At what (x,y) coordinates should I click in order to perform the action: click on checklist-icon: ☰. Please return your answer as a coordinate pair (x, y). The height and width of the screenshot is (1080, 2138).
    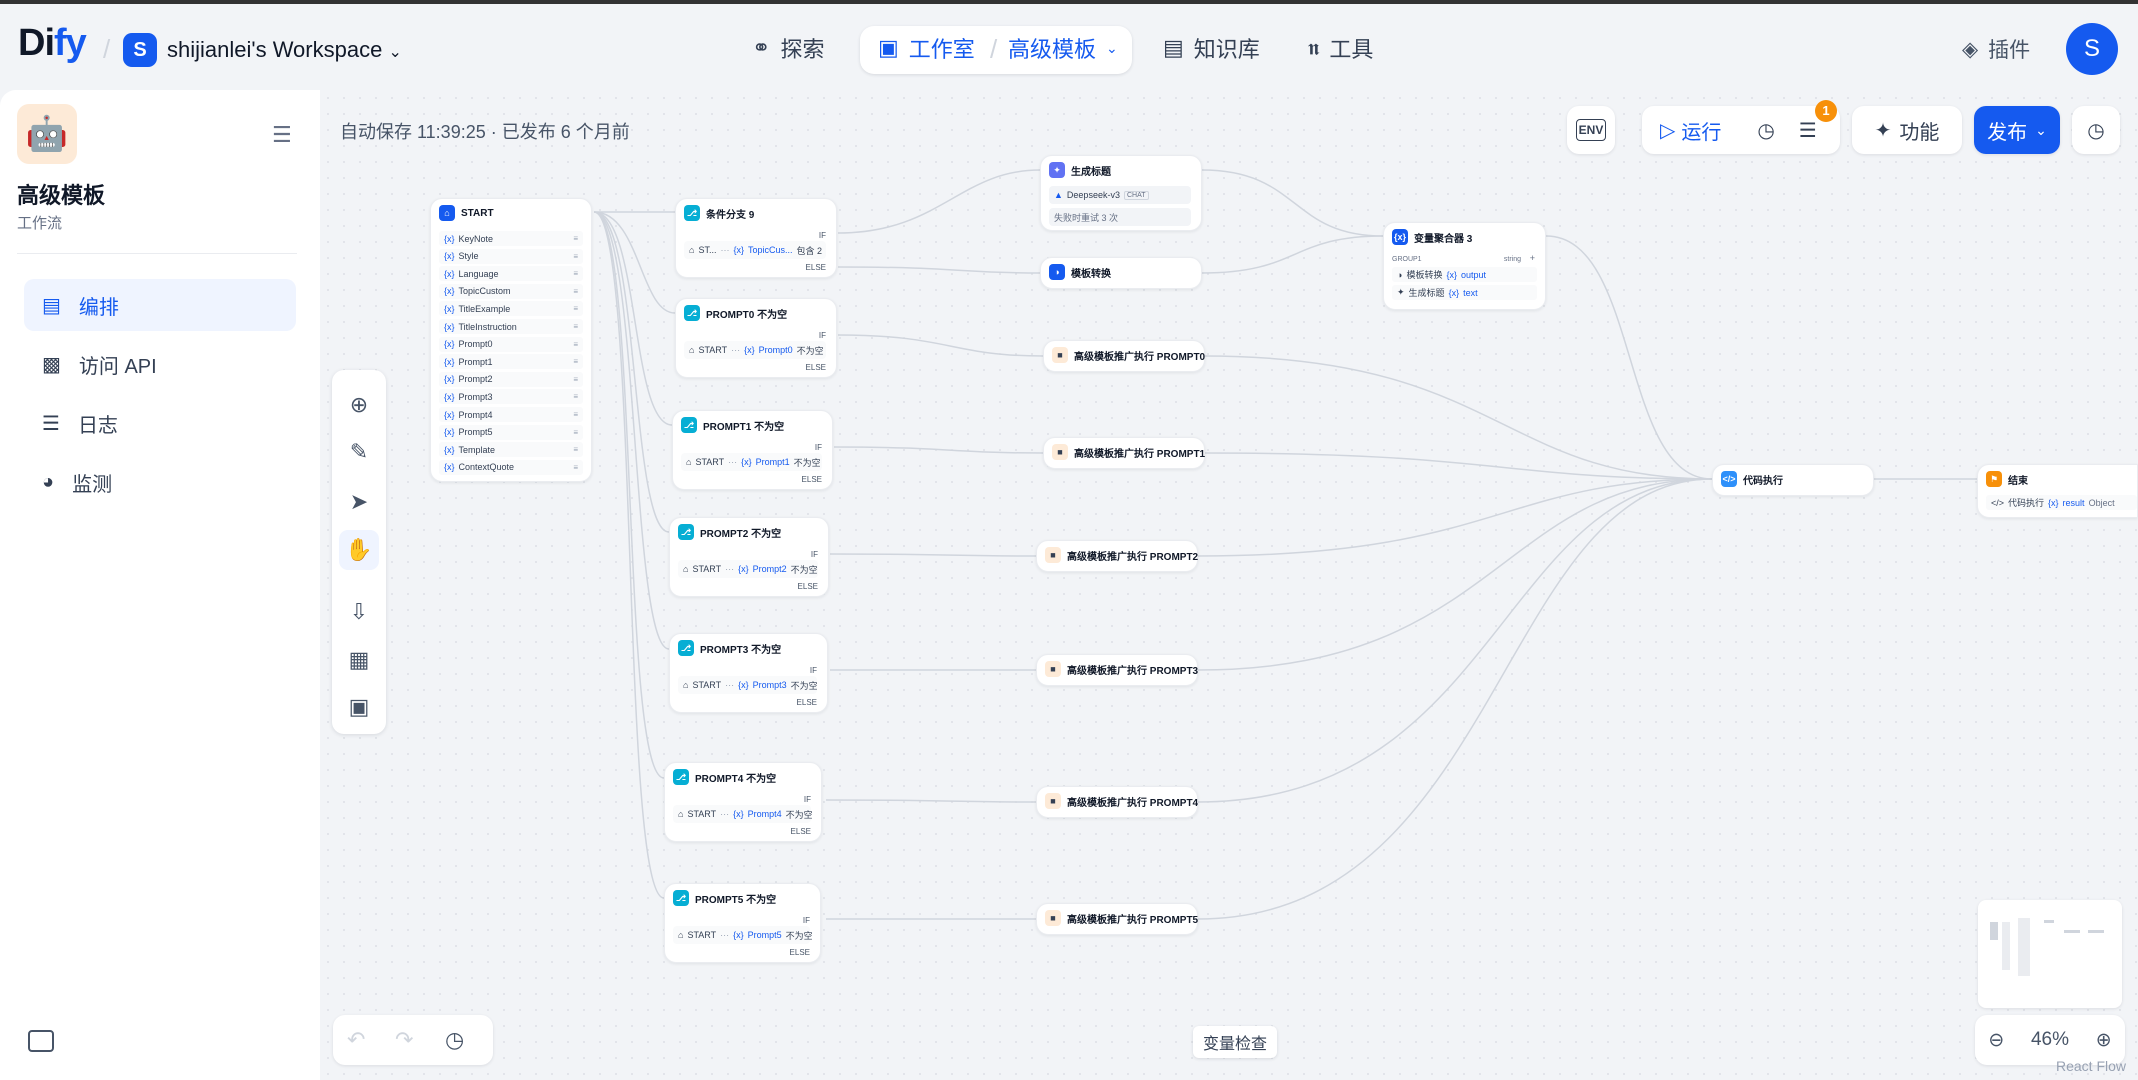
    Looking at the image, I should click on (1808, 130).